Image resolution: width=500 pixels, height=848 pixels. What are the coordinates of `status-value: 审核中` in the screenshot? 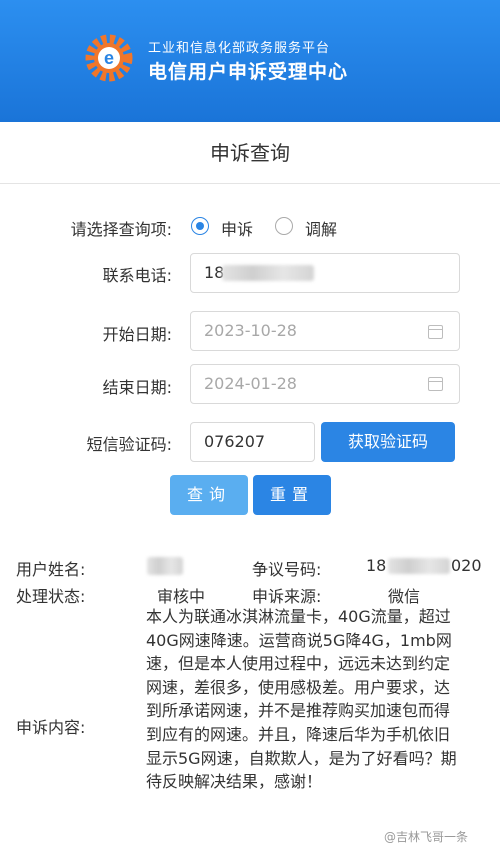 It's located at (181, 596).